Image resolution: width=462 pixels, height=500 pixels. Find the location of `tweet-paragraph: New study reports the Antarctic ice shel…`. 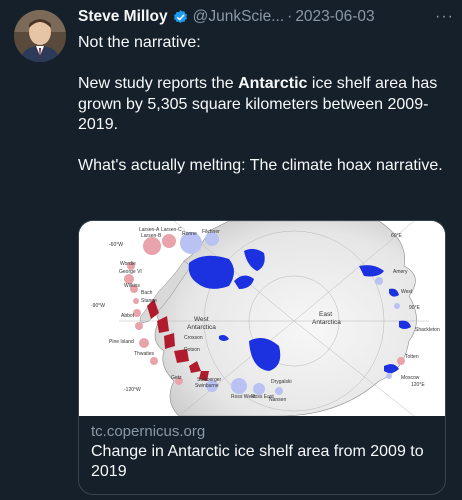

tweet-paragraph: New study reports the Antarctic ice shel… is located at coordinates (264, 105).